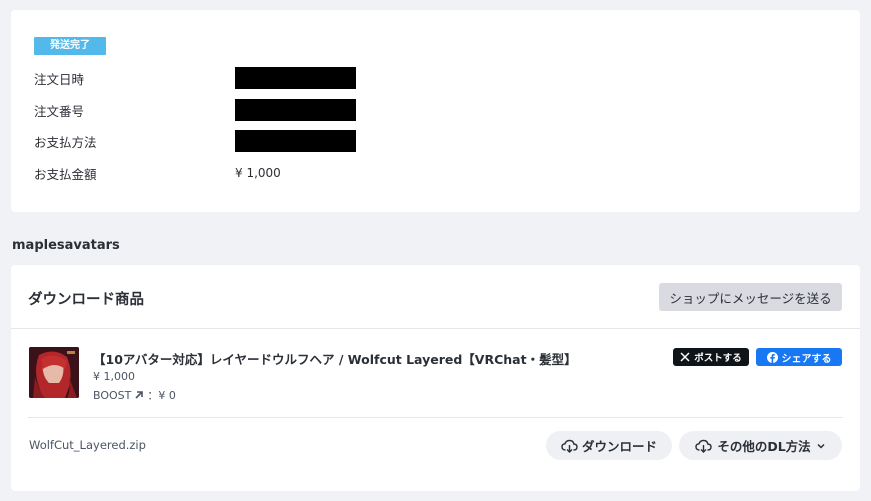 Image resolution: width=871 pixels, height=501 pixels. I want to click on download-button-label: ダウンロード, so click(619, 446).